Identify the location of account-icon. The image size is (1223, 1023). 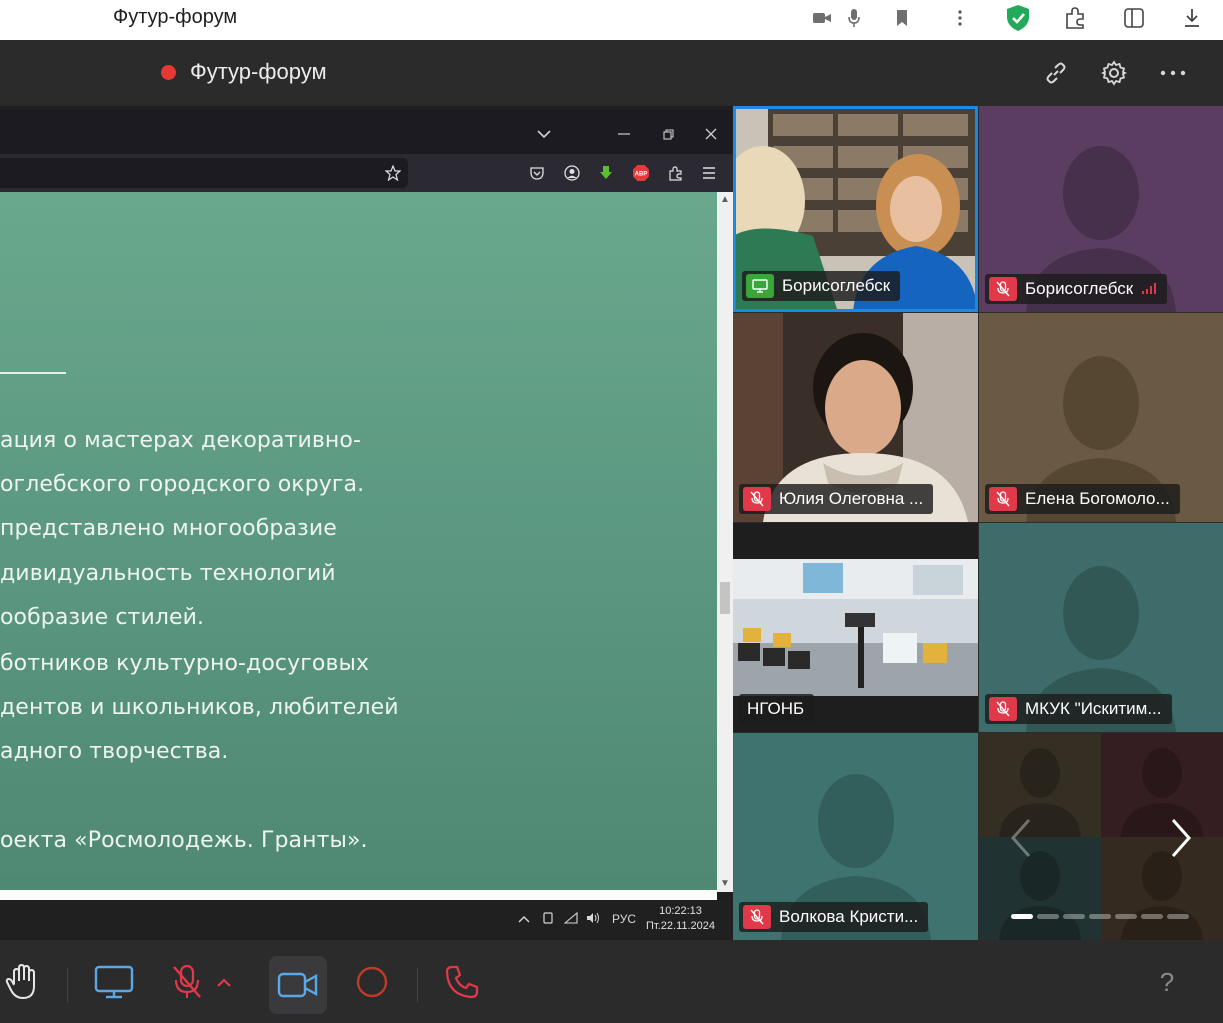
(572, 173).